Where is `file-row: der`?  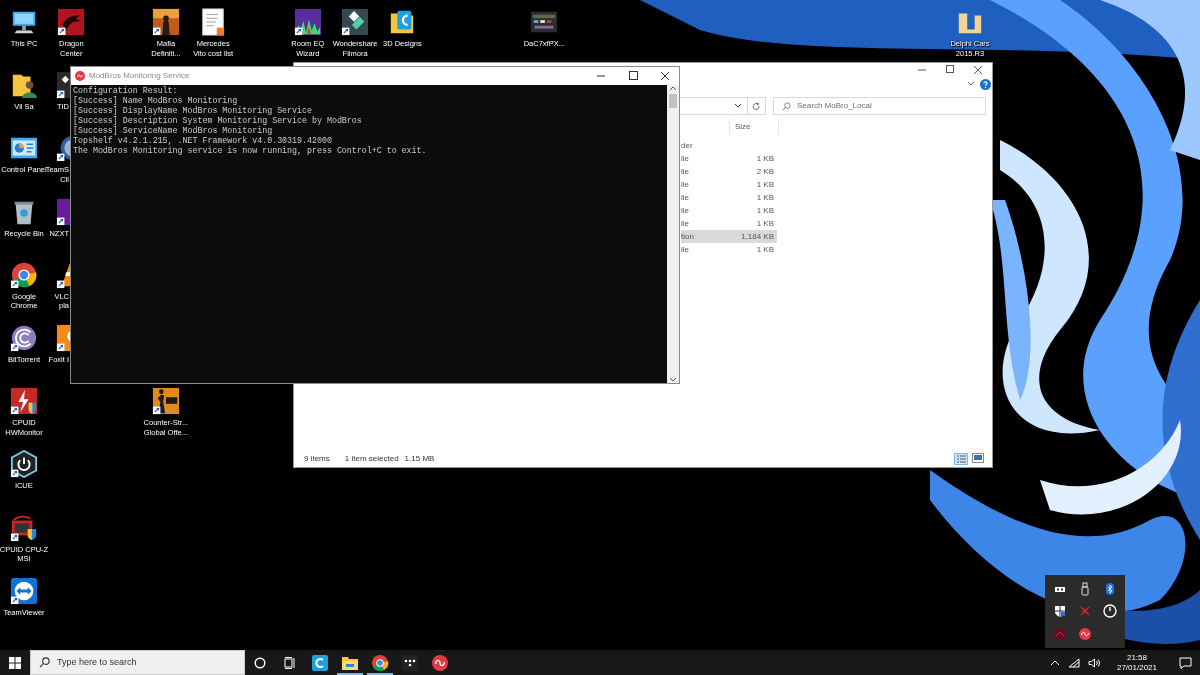
file-row: der is located at coordinates (729, 145).